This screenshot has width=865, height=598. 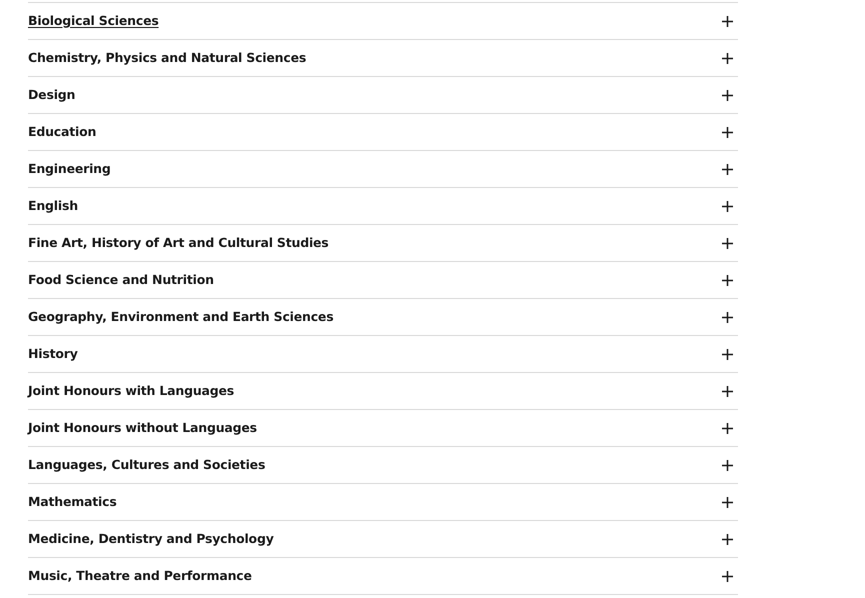 What do you see at coordinates (383, 132) in the screenshot?
I see `accordion-header: Education` at bounding box center [383, 132].